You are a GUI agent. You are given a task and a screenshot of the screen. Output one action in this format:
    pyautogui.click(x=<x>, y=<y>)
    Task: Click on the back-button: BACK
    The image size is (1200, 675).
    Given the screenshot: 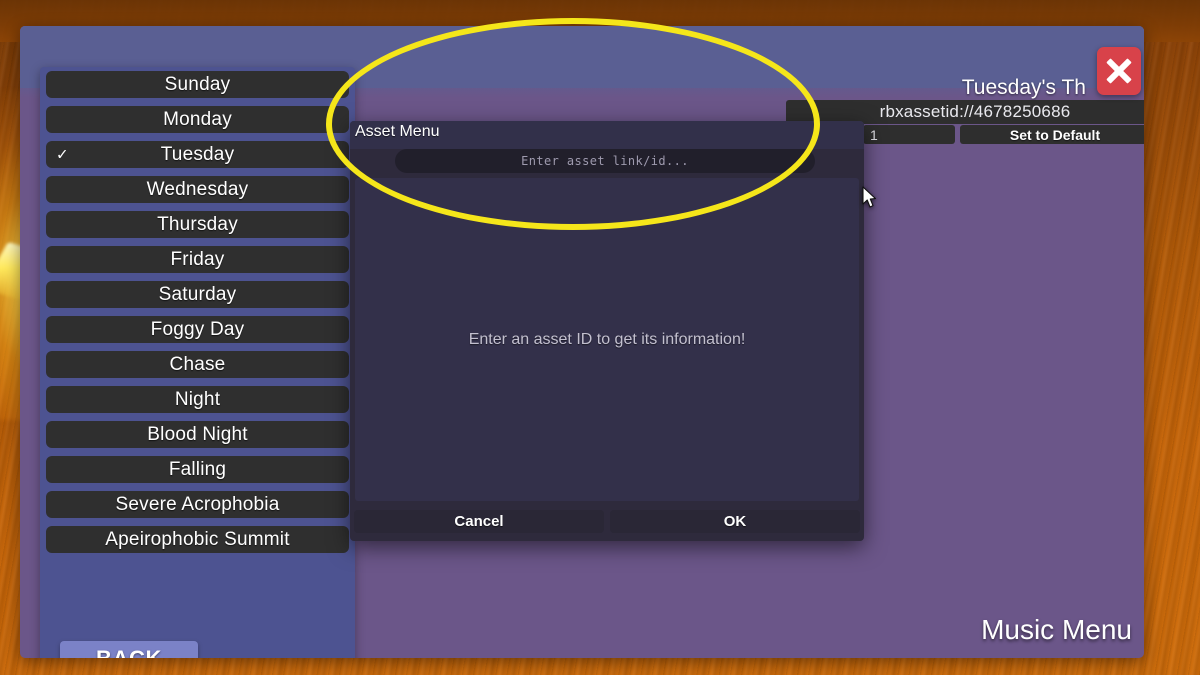 What is the action you would take?
    pyautogui.click(x=129, y=649)
    